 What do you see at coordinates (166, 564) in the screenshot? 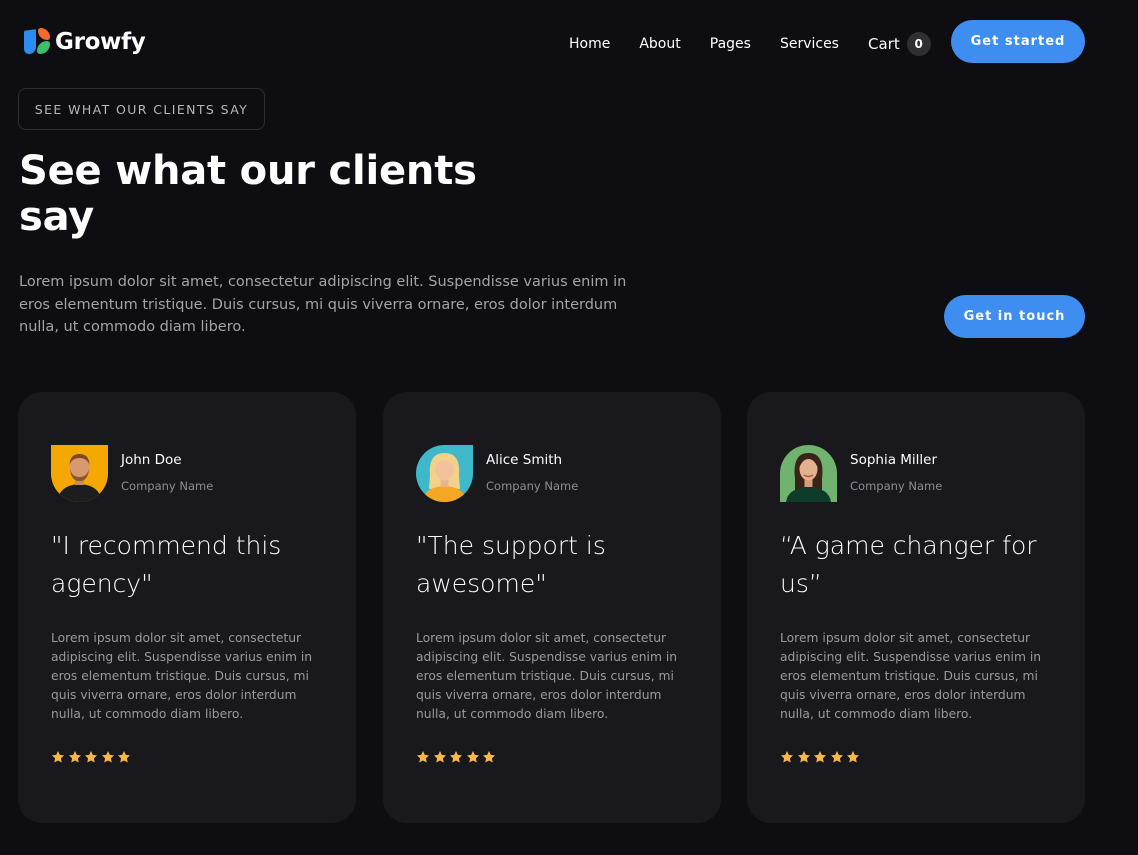
I see `testimonial-quote: "I recommend this agency"` at bounding box center [166, 564].